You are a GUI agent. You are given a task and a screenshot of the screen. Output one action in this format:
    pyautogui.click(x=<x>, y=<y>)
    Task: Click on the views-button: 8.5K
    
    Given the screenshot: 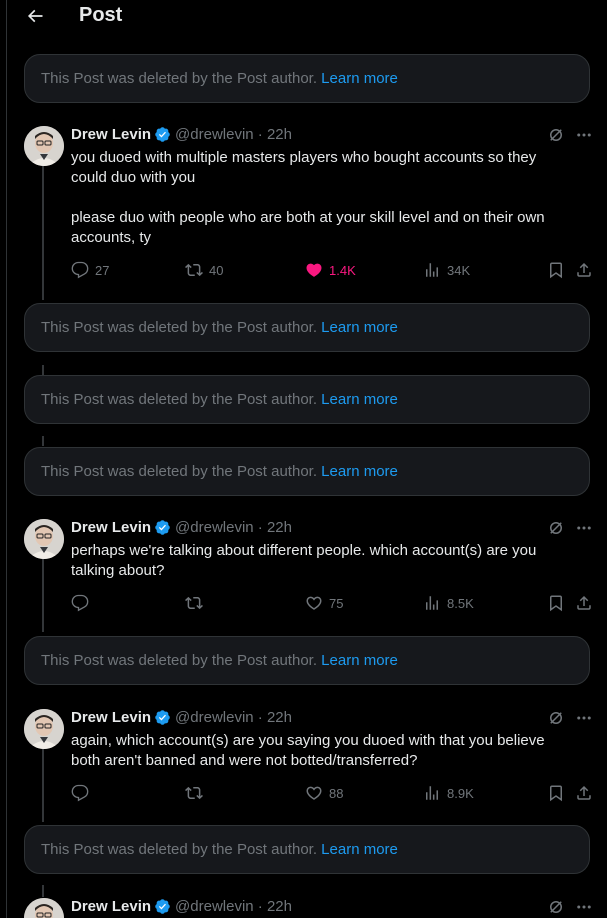 What is the action you would take?
    pyautogui.click(x=448, y=603)
    